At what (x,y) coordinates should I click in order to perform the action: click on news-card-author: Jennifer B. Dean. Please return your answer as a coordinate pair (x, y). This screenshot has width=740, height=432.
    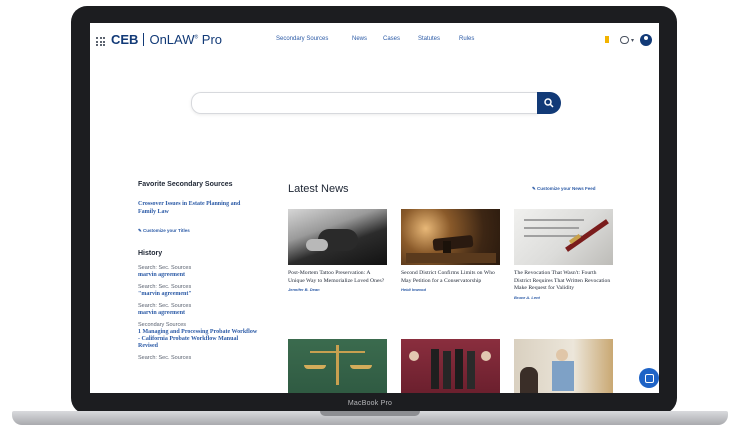
    Looking at the image, I should click on (304, 289).